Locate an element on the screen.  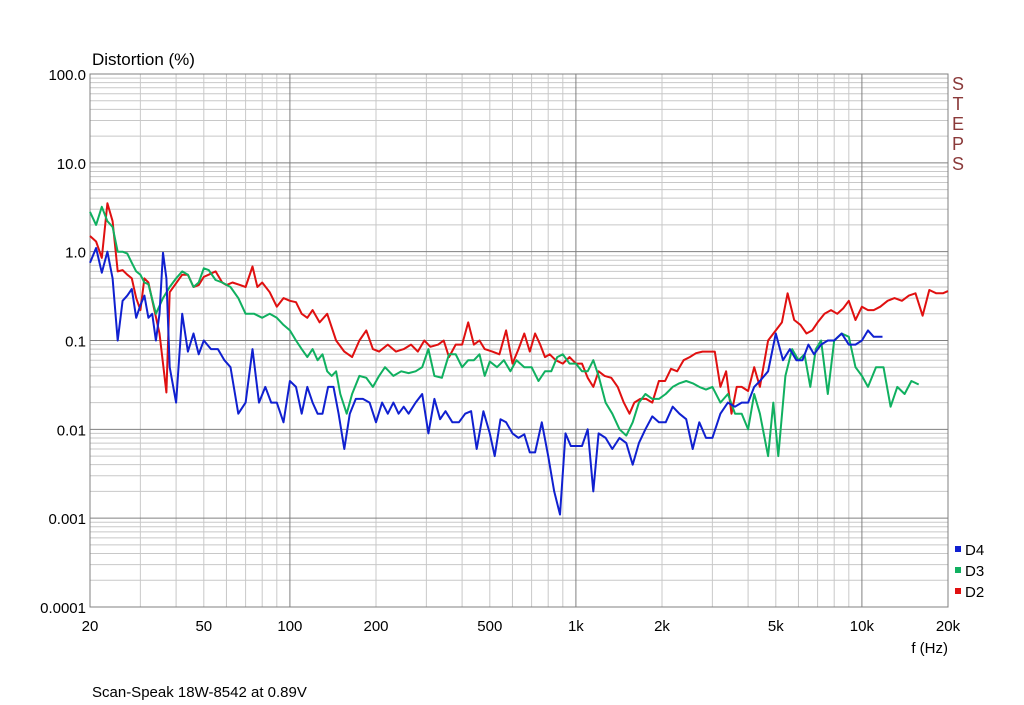
legend-swatch-d4 is located at coordinates (958, 549).